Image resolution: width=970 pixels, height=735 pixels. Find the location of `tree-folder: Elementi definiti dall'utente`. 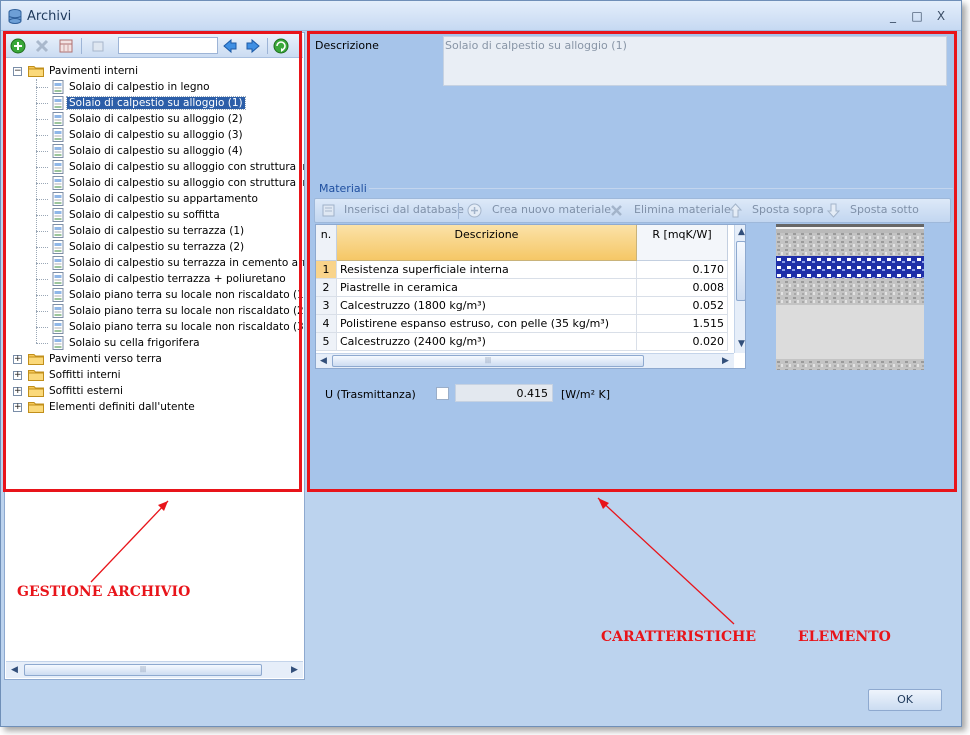

tree-folder: Elementi definiti dall'utente is located at coordinates (122, 407).